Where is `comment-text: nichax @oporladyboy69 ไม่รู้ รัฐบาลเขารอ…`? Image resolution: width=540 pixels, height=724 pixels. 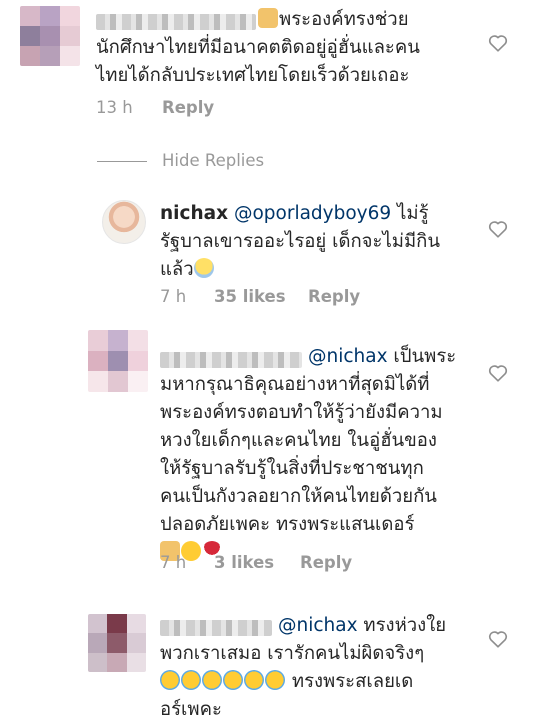 comment-text: nichax @oporladyboy69 ไม่รู้ รัฐบาลเขารอ… is located at coordinates (300, 241).